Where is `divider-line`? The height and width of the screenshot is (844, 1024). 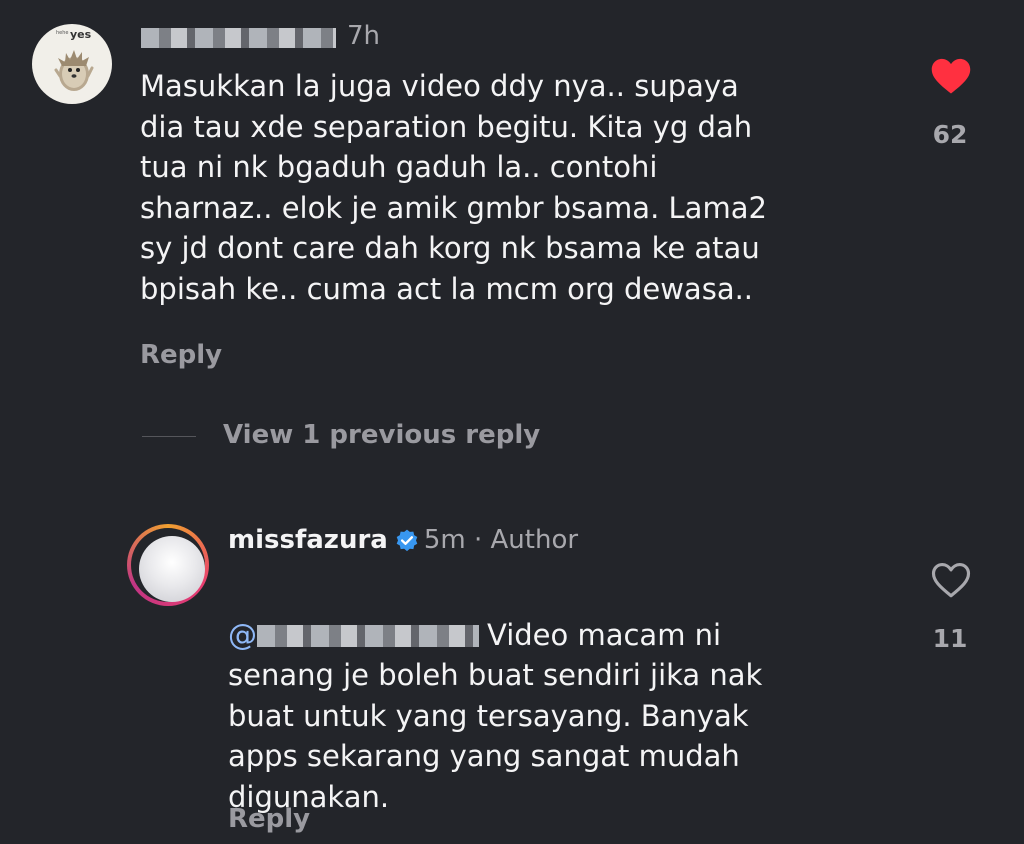 divider-line is located at coordinates (169, 436).